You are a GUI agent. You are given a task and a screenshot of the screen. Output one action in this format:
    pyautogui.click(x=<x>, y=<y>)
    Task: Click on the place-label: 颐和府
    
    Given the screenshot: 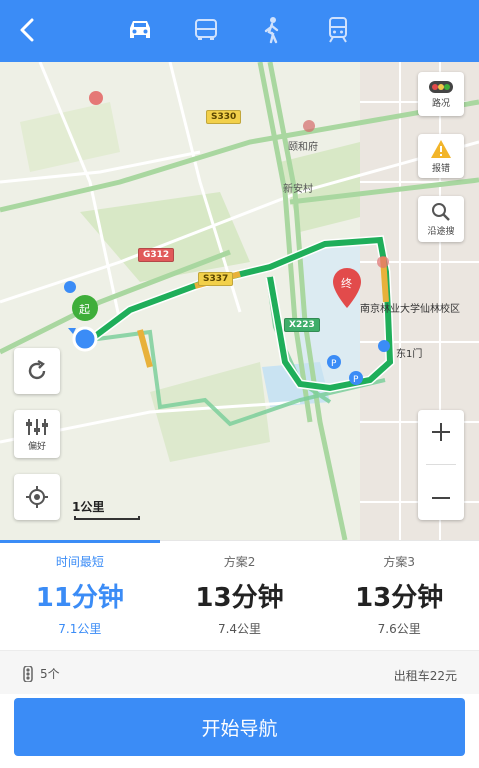 What is the action you would take?
    pyautogui.click(x=303, y=147)
    